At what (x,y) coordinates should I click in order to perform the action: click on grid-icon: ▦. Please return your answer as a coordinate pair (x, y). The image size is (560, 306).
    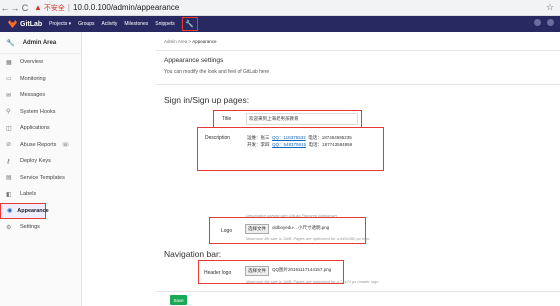
    Looking at the image, I should click on (9, 62).